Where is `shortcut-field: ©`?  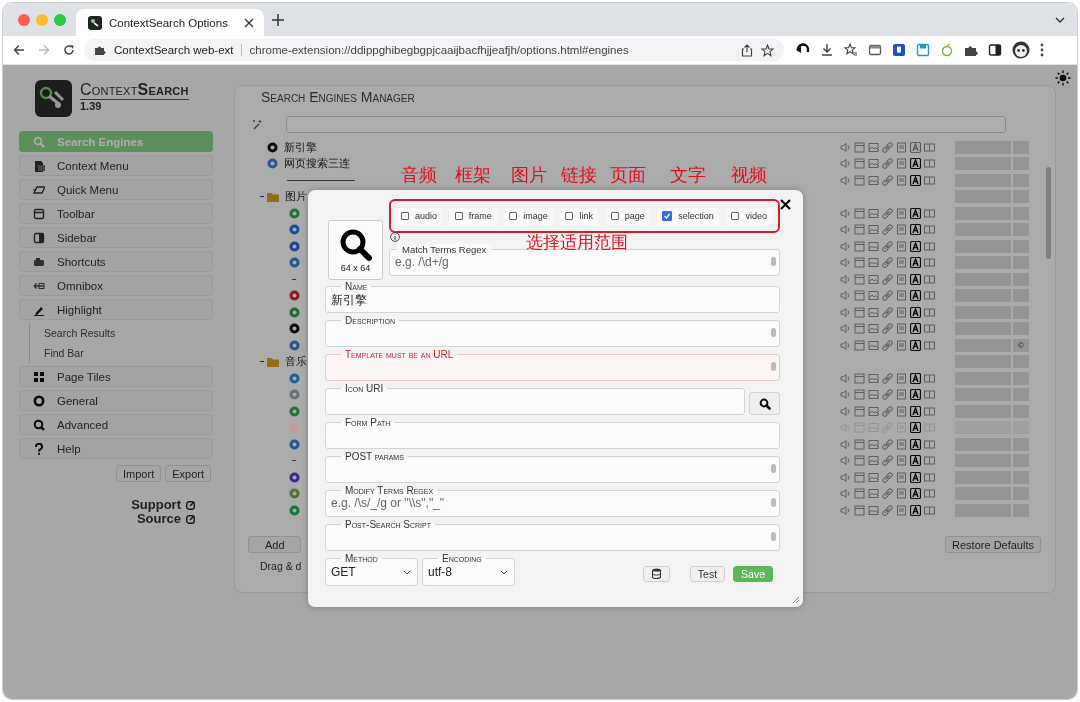
shortcut-field: © is located at coordinates (1021, 345).